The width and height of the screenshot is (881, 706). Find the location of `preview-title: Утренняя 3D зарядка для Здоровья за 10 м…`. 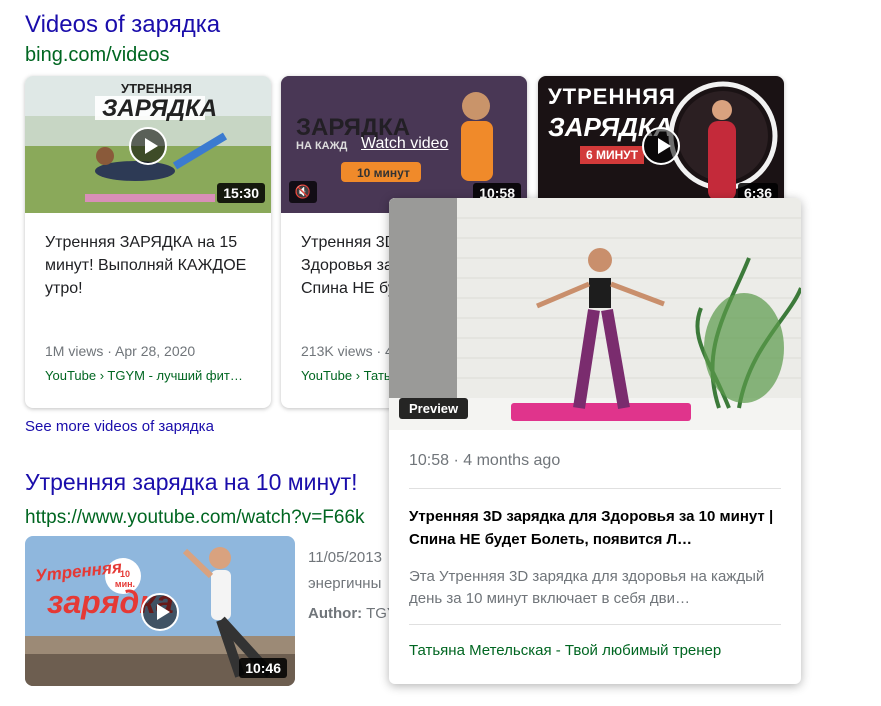

preview-title: Утренняя 3D зарядка для Здоровья за 10 м… is located at coordinates (596, 528).